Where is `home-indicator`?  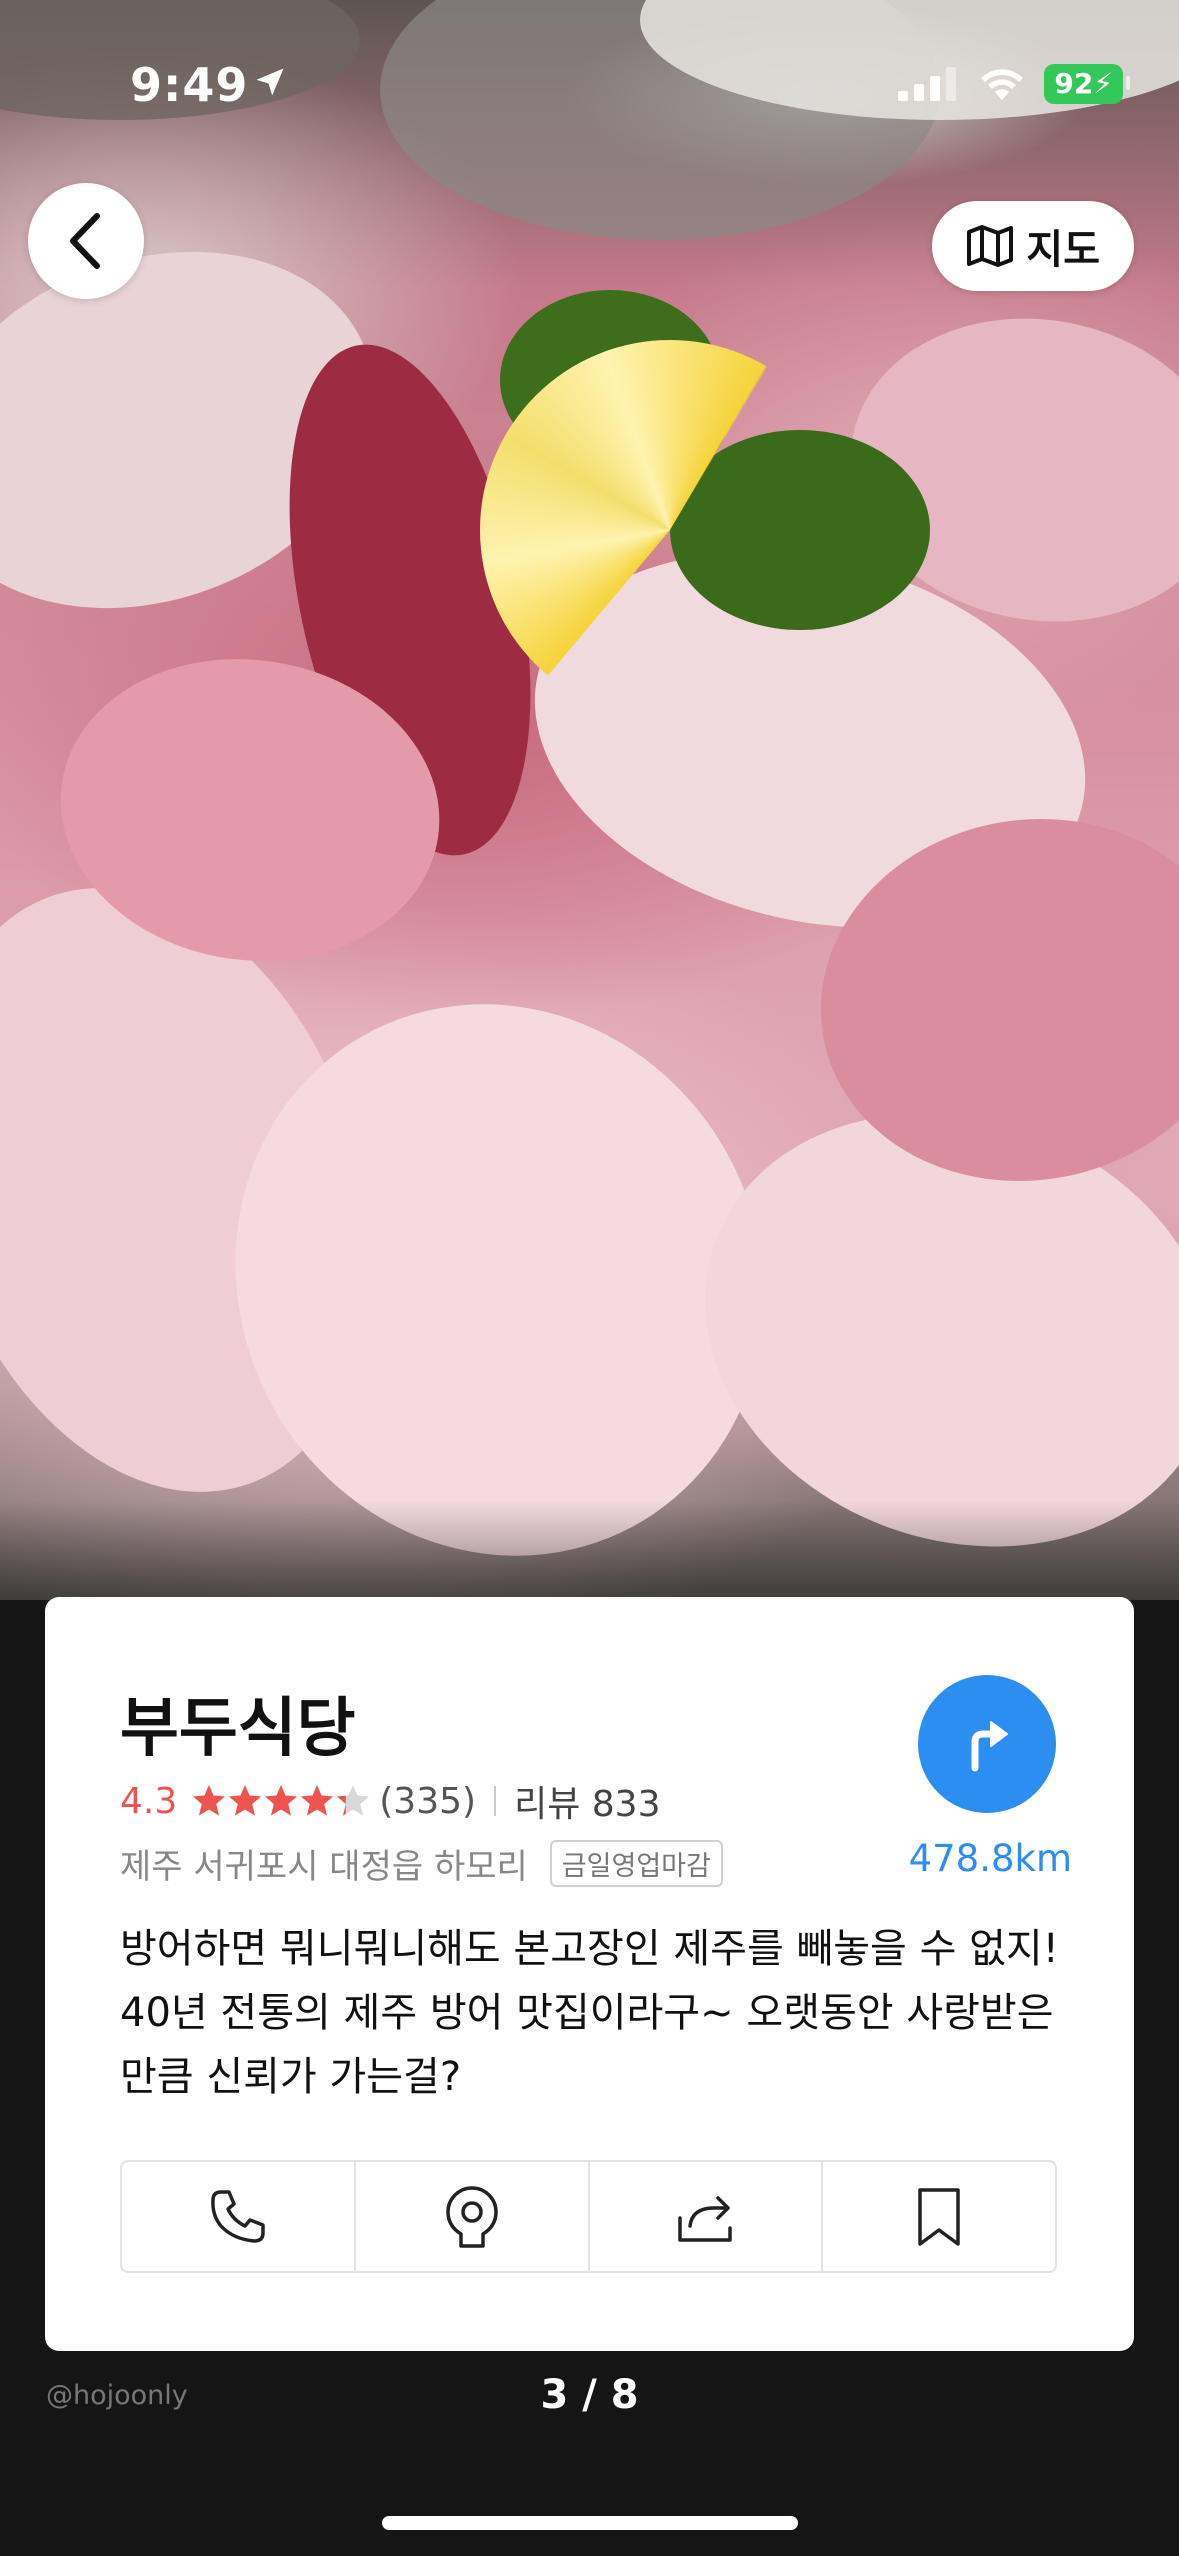 home-indicator is located at coordinates (590, 2523).